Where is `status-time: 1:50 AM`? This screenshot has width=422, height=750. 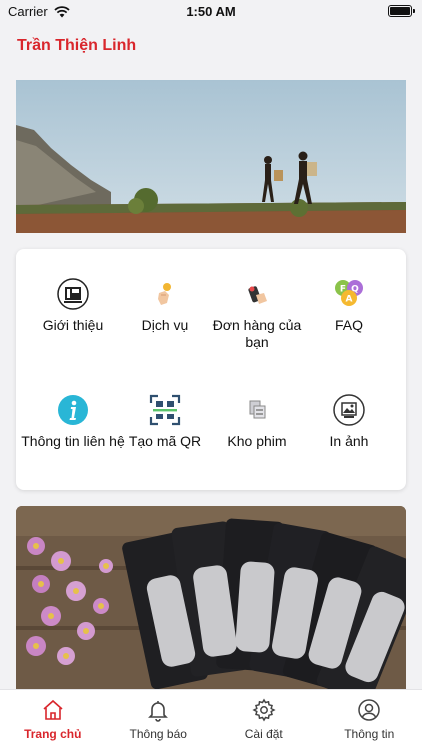 status-time: 1:50 AM is located at coordinates (211, 11).